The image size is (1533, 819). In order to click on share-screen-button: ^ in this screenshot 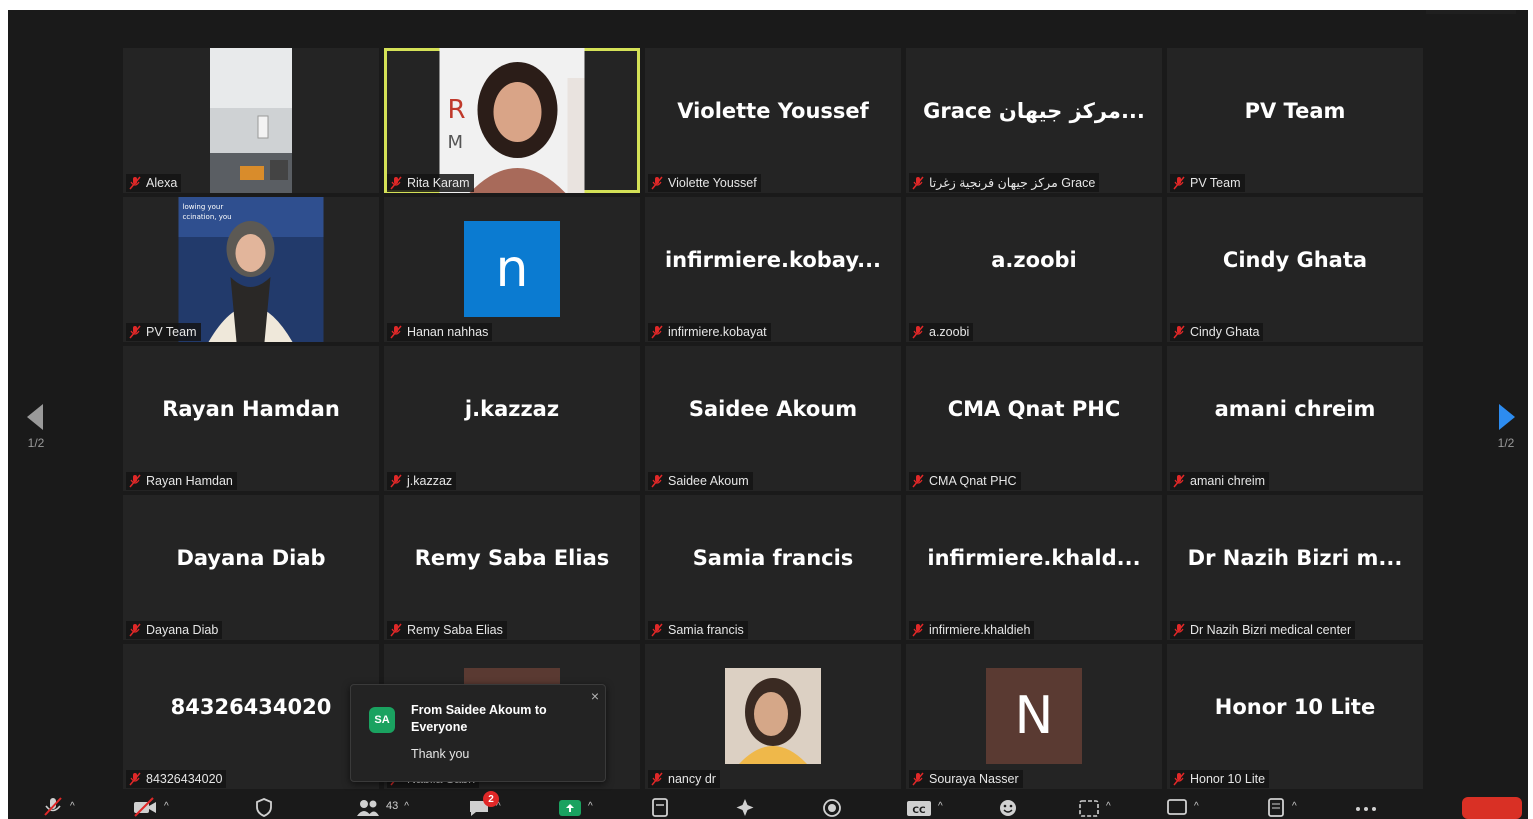, I will do `click(575, 807)`.